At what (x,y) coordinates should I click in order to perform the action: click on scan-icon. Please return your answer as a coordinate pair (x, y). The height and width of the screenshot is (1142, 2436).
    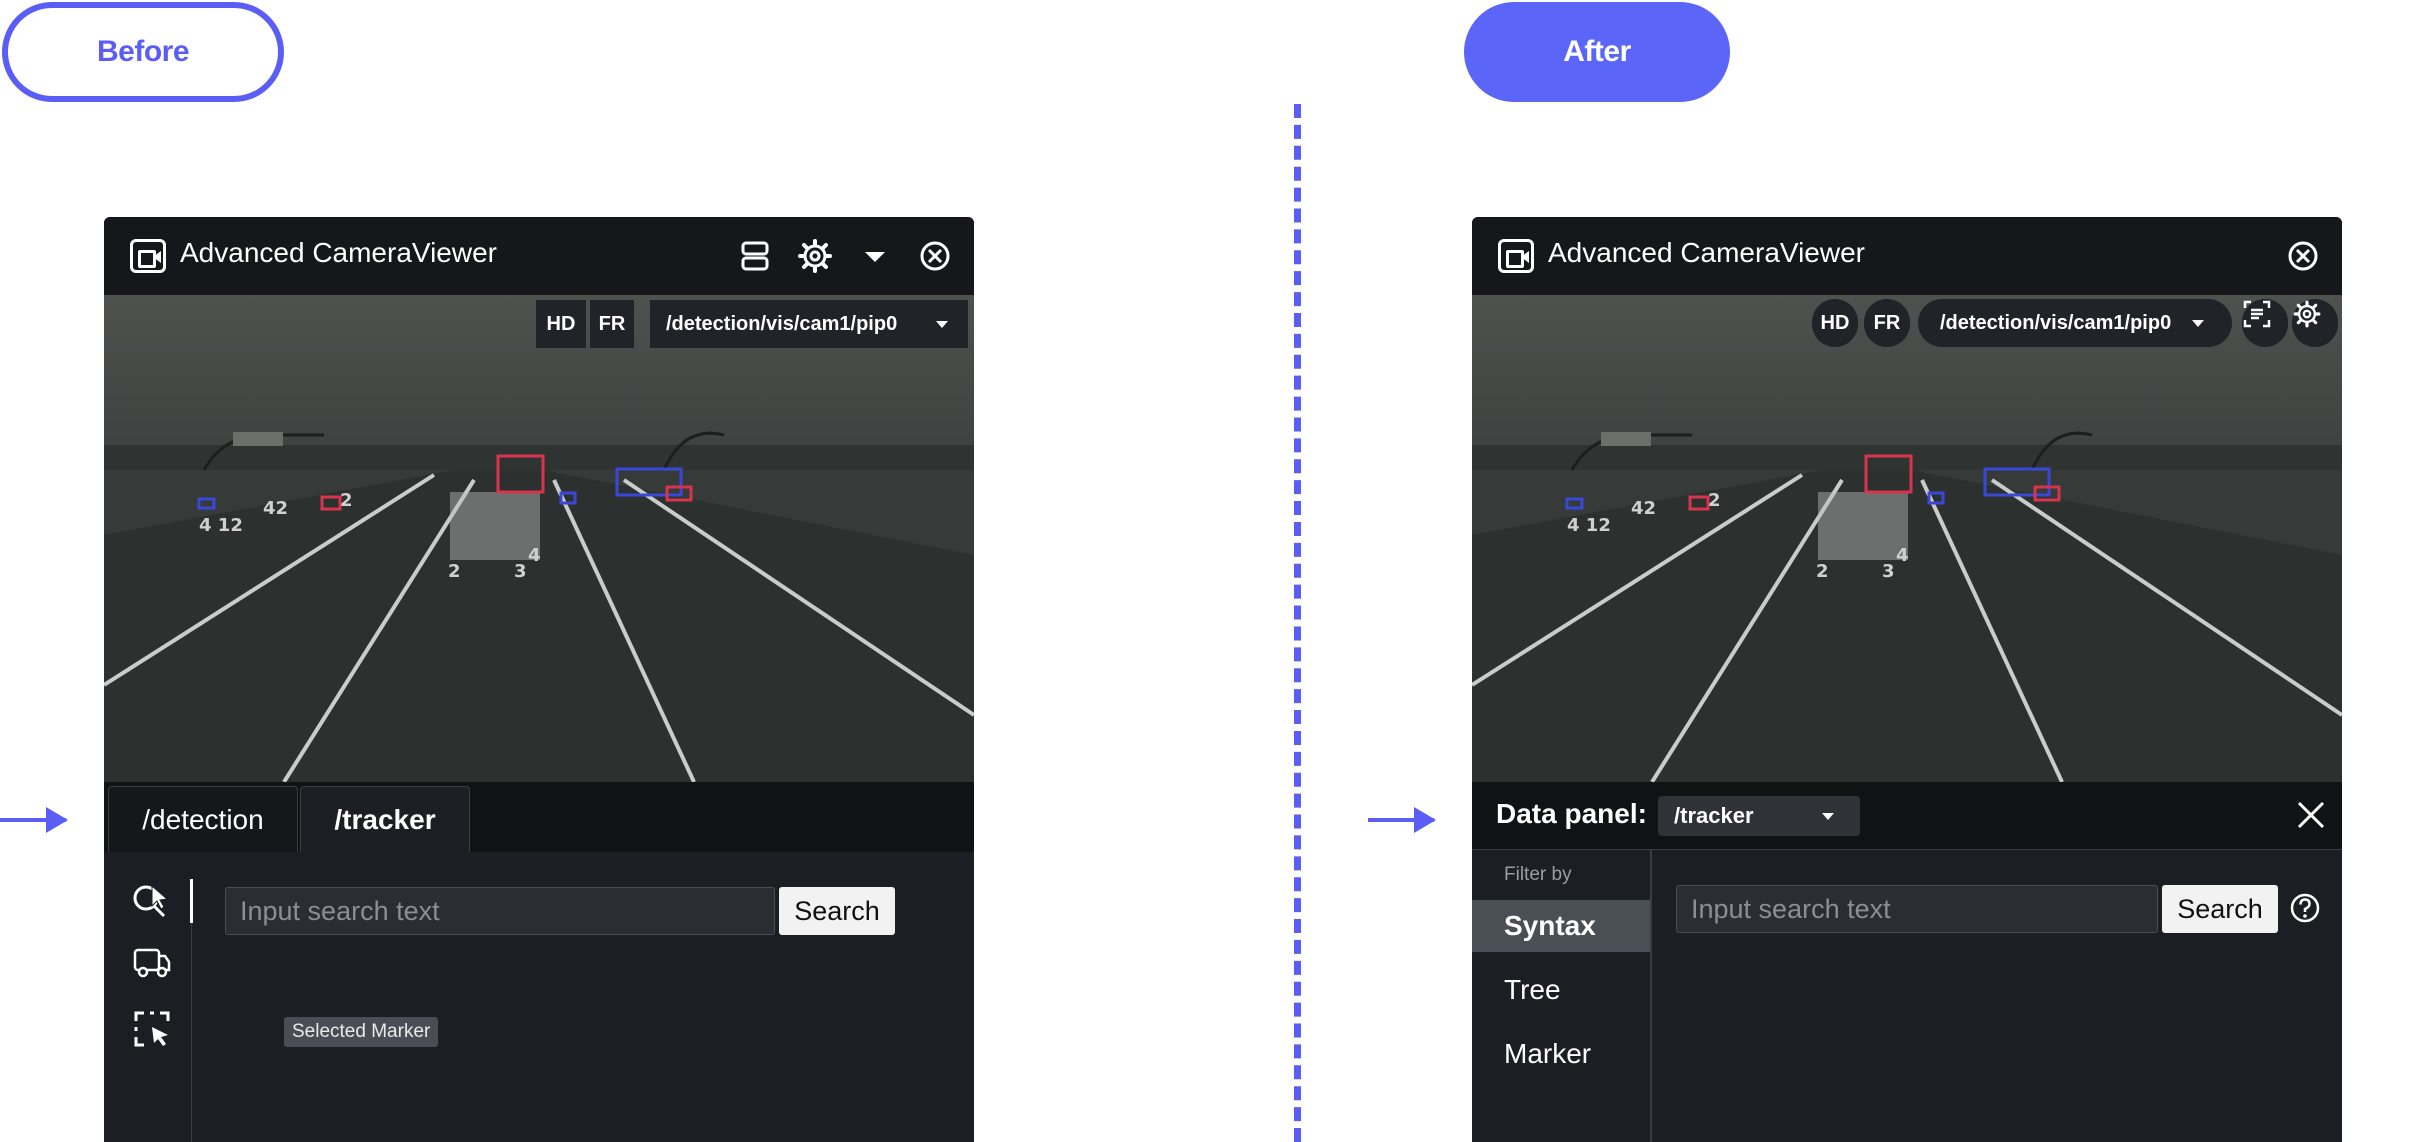
    Looking at the image, I should click on (2257, 314).